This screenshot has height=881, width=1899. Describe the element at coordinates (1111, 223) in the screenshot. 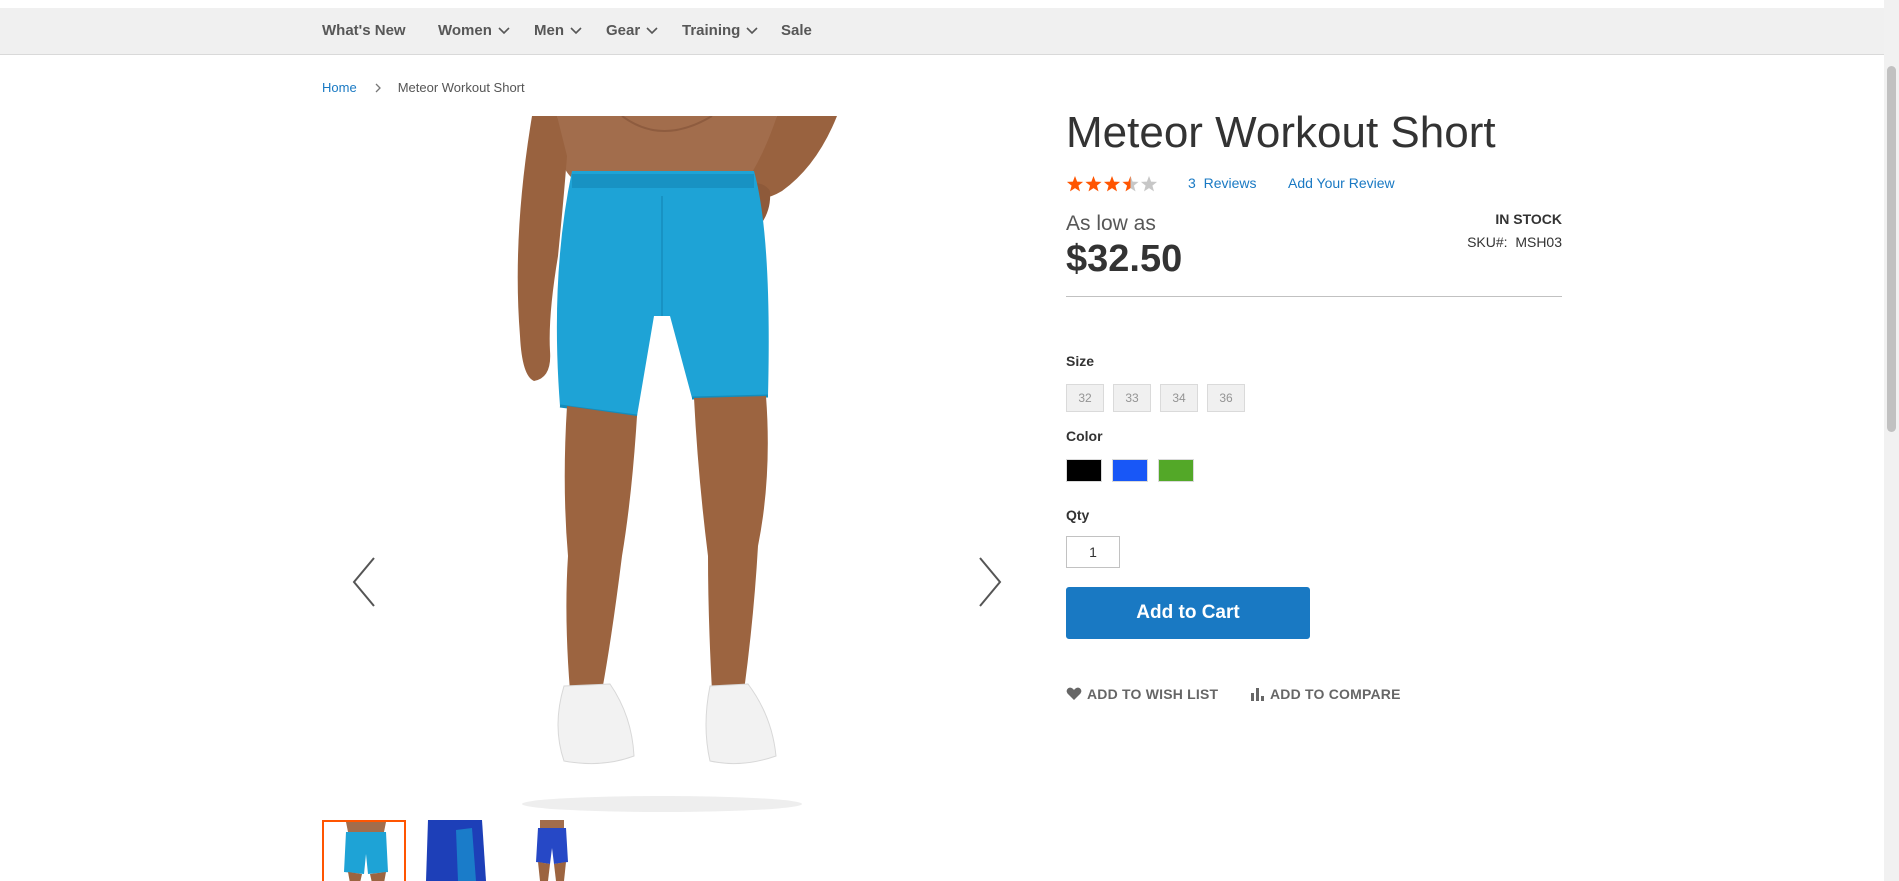

I see `price-prefix: As low as` at that location.